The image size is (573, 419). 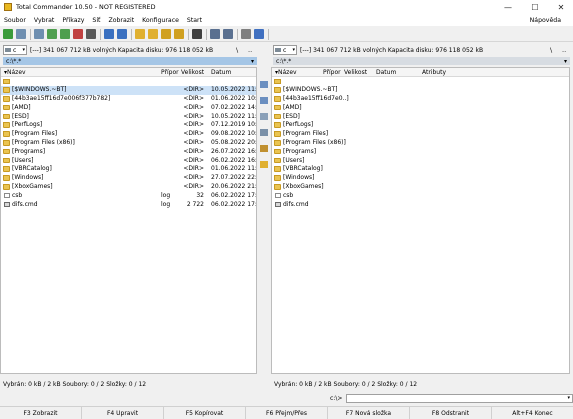 I want to click on file-row: [XboxGames], so click(x=420, y=187).